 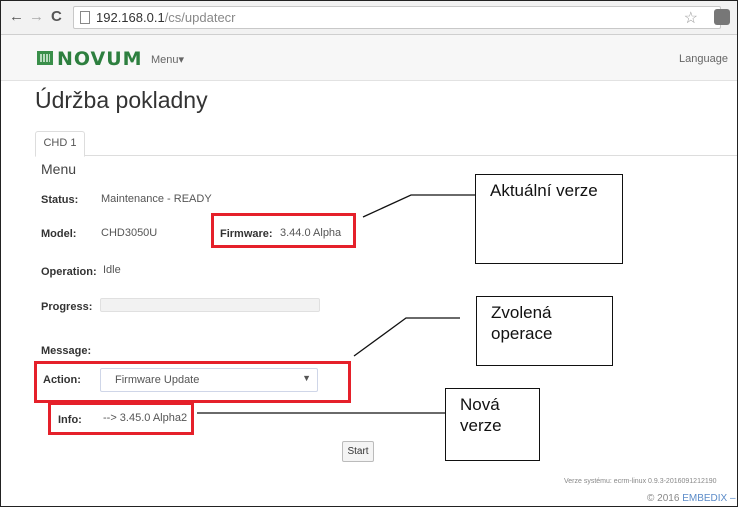 I want to click on callout-current-version: Aktuální verze, so click(x=549, y=219).